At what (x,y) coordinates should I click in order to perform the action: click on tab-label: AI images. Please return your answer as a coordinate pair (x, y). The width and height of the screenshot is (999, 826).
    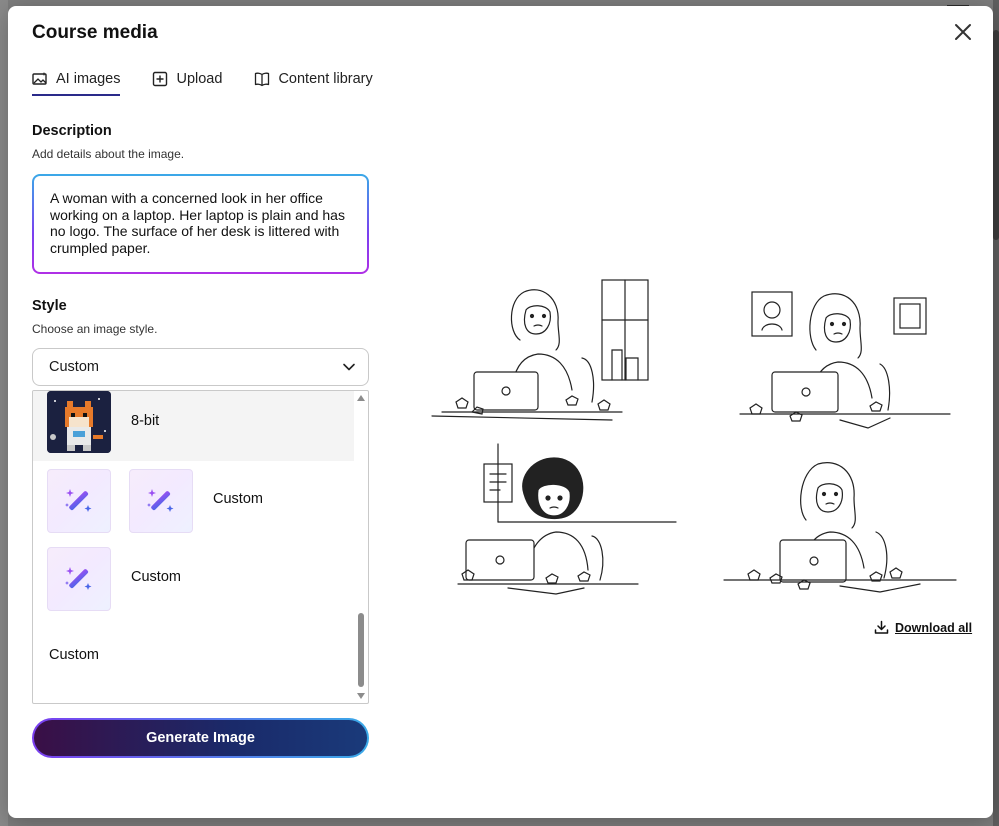
    Looking at the image, I should click on (88, 79).